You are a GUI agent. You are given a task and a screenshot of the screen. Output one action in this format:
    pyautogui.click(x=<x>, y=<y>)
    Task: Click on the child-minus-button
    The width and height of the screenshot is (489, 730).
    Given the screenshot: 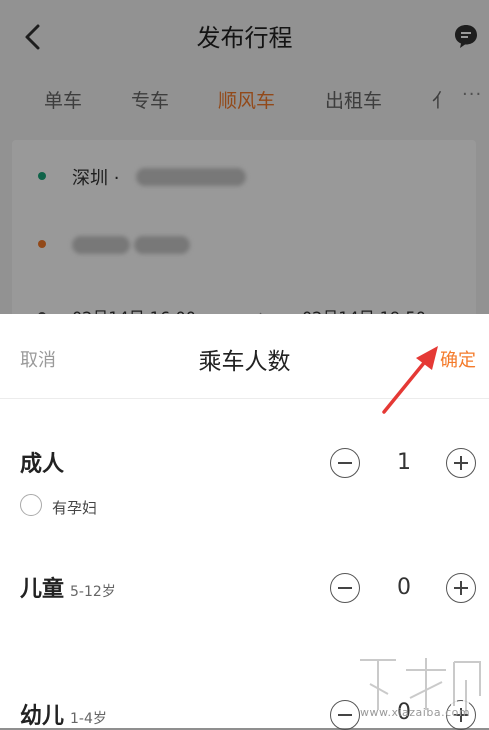 What is the action you would take?
    pyautogui.click(x=345, y=588)
    